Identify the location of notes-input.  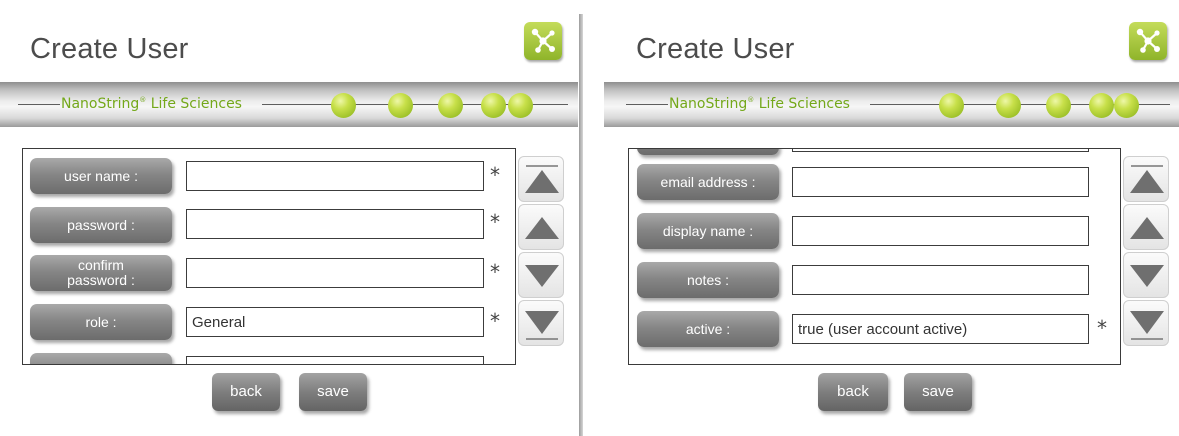
(940, 280).